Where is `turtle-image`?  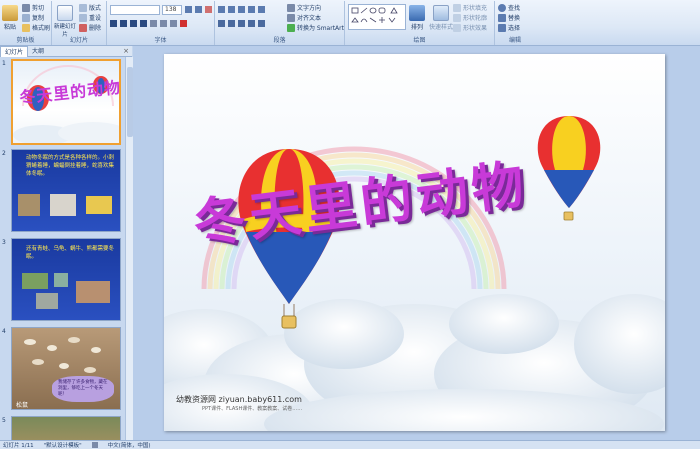
turtle-image is located at coordinates (61, 280).